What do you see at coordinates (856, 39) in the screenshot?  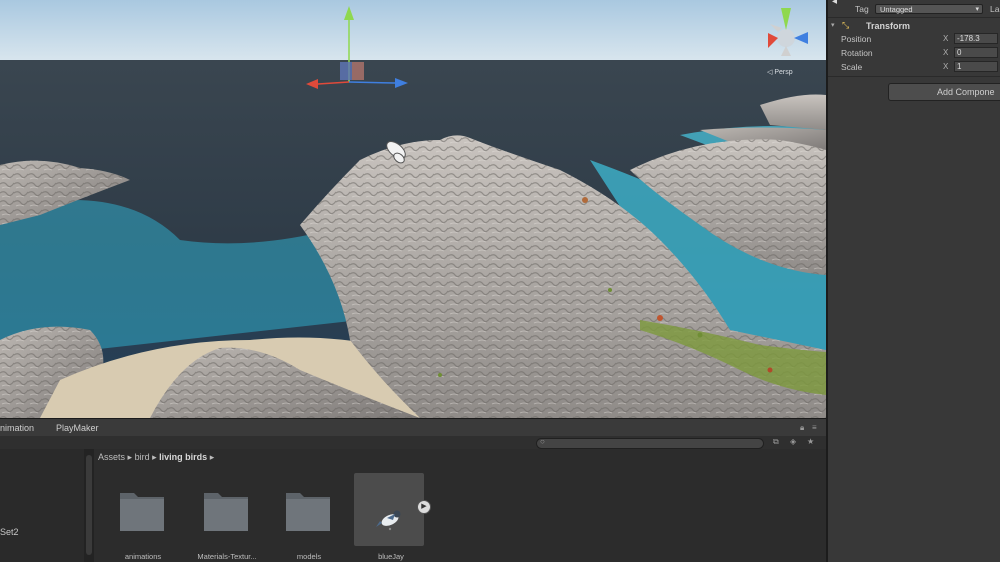 I see `position-label: Position` at bounding box center [856, 39].